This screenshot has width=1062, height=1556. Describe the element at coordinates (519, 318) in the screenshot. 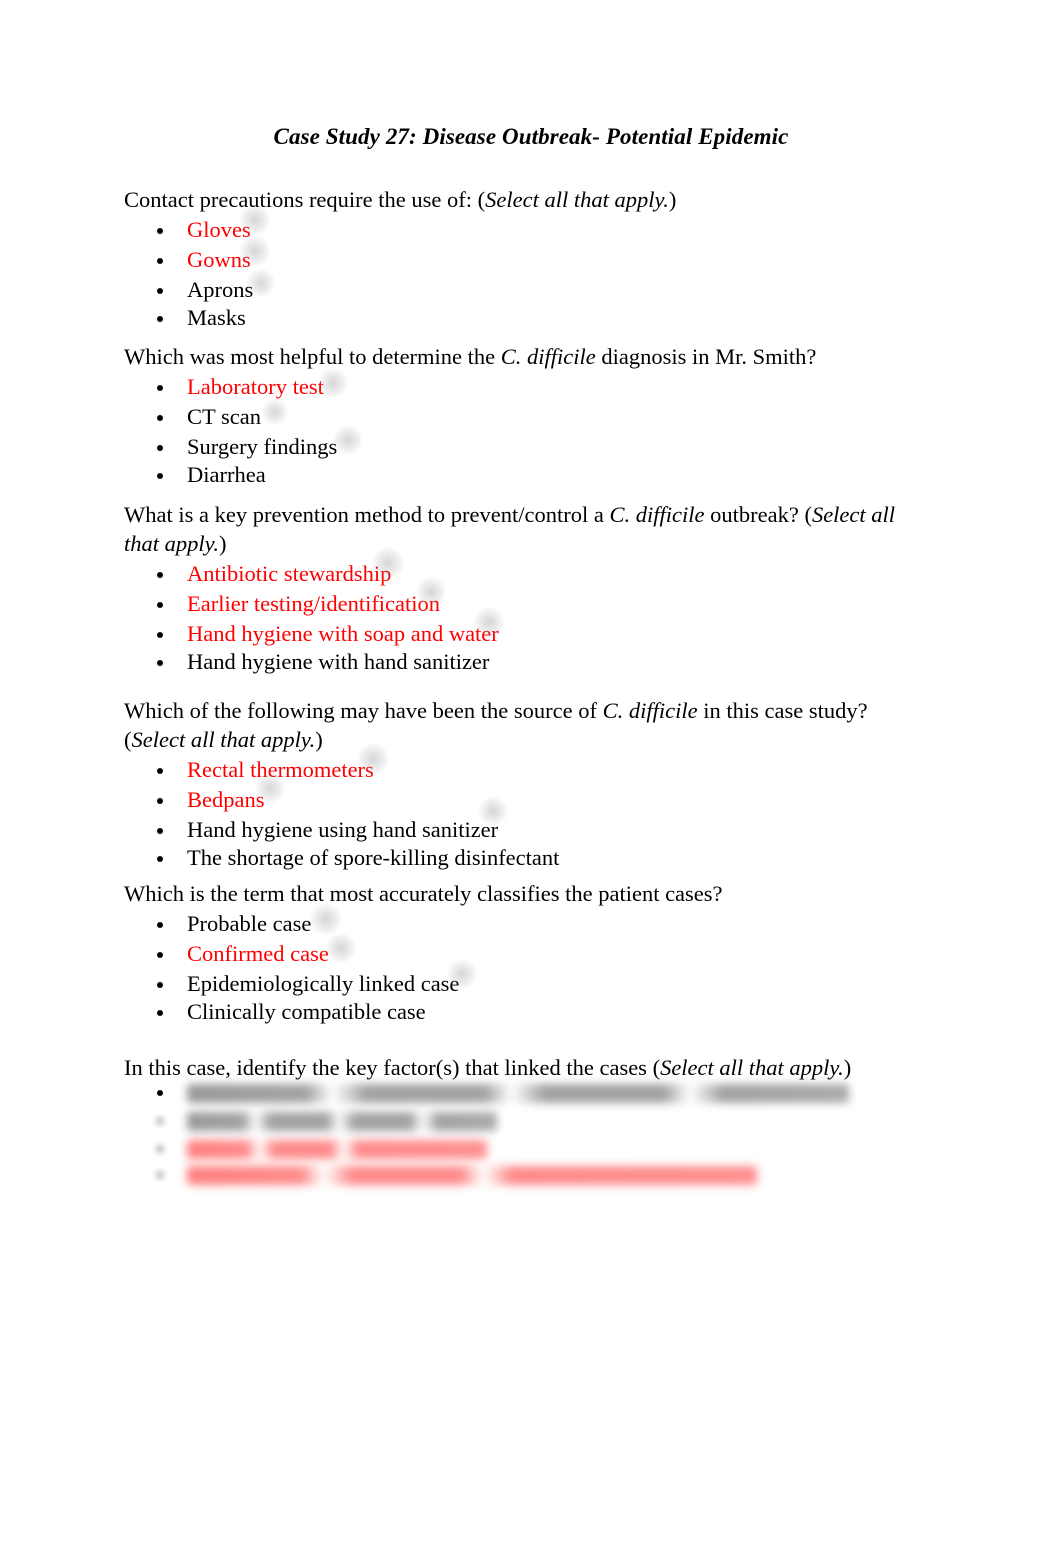

I see `option-item: Masks` at that location.